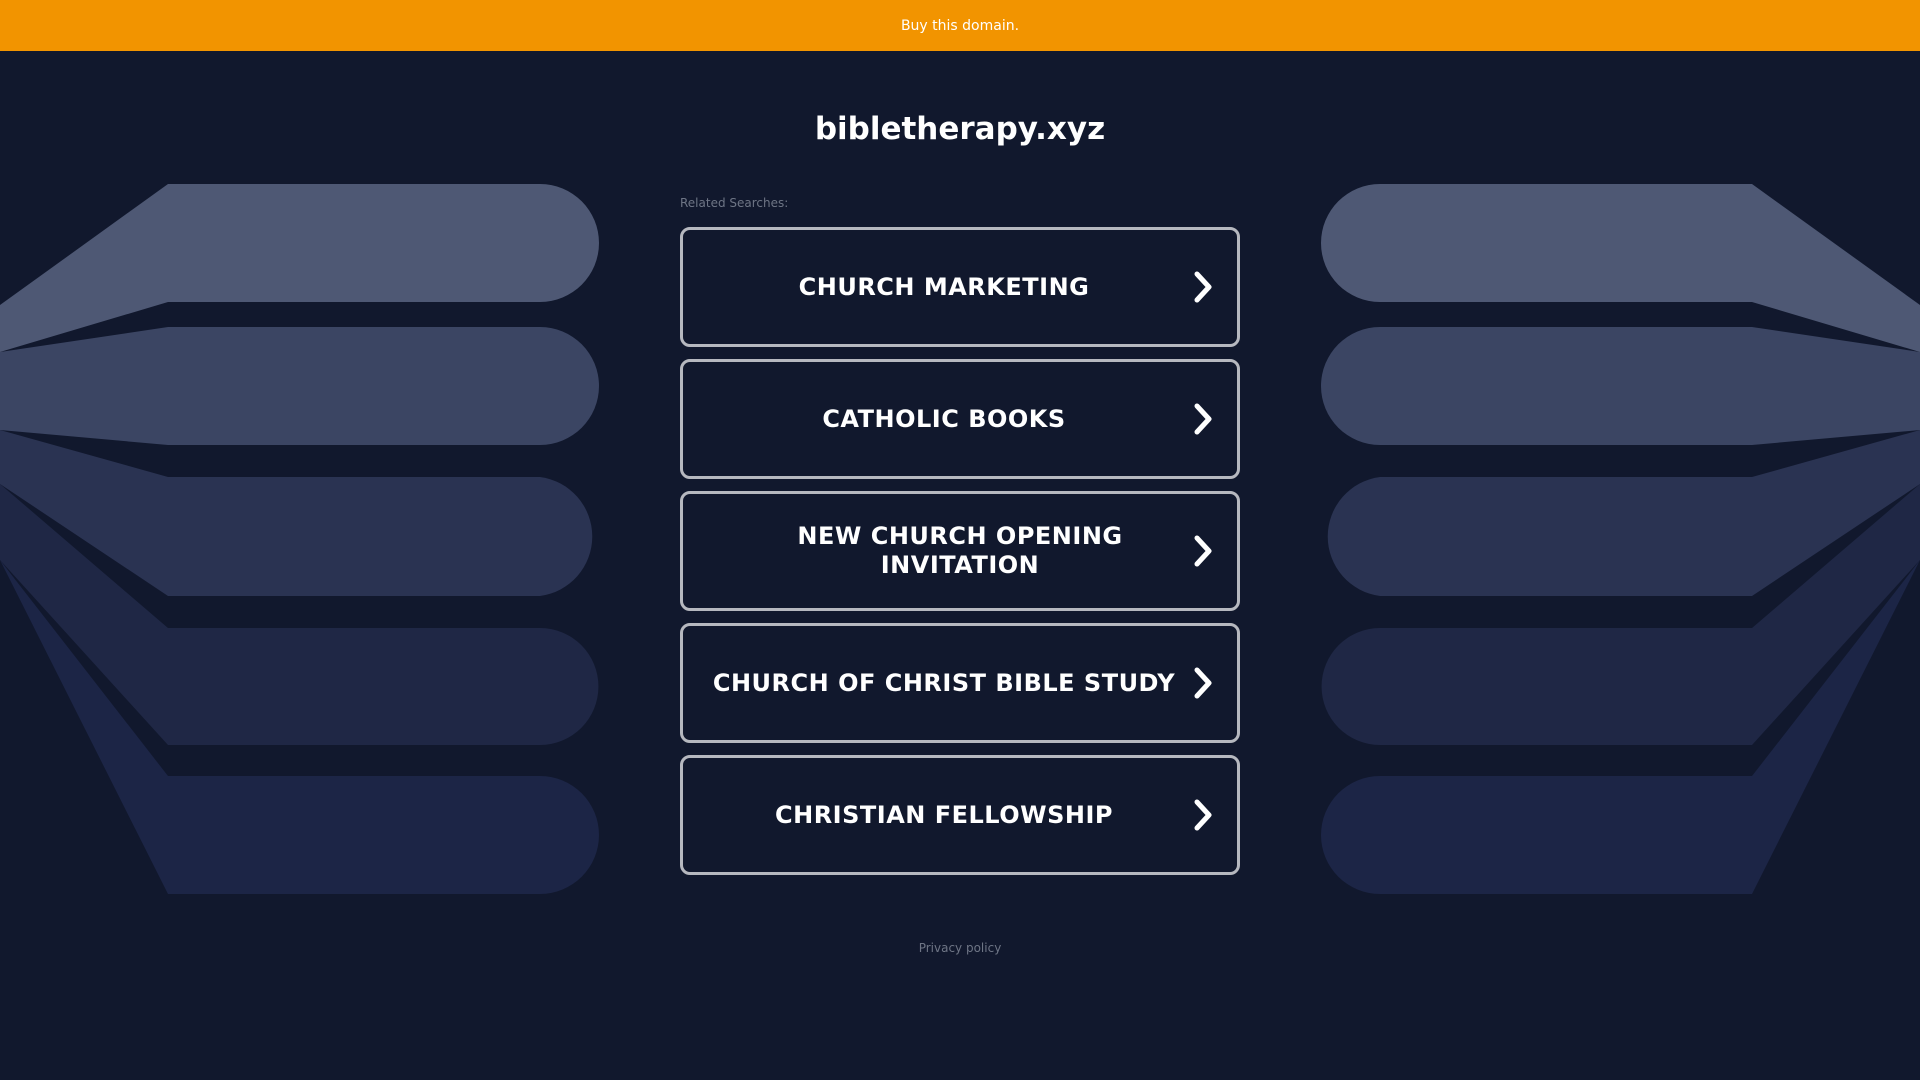  What do you see at coordinates (944, 814) in the screenshot?
I see `related-search-label: CHRISTIAN FELLOWSHIP` at bounding box center [944, 814].